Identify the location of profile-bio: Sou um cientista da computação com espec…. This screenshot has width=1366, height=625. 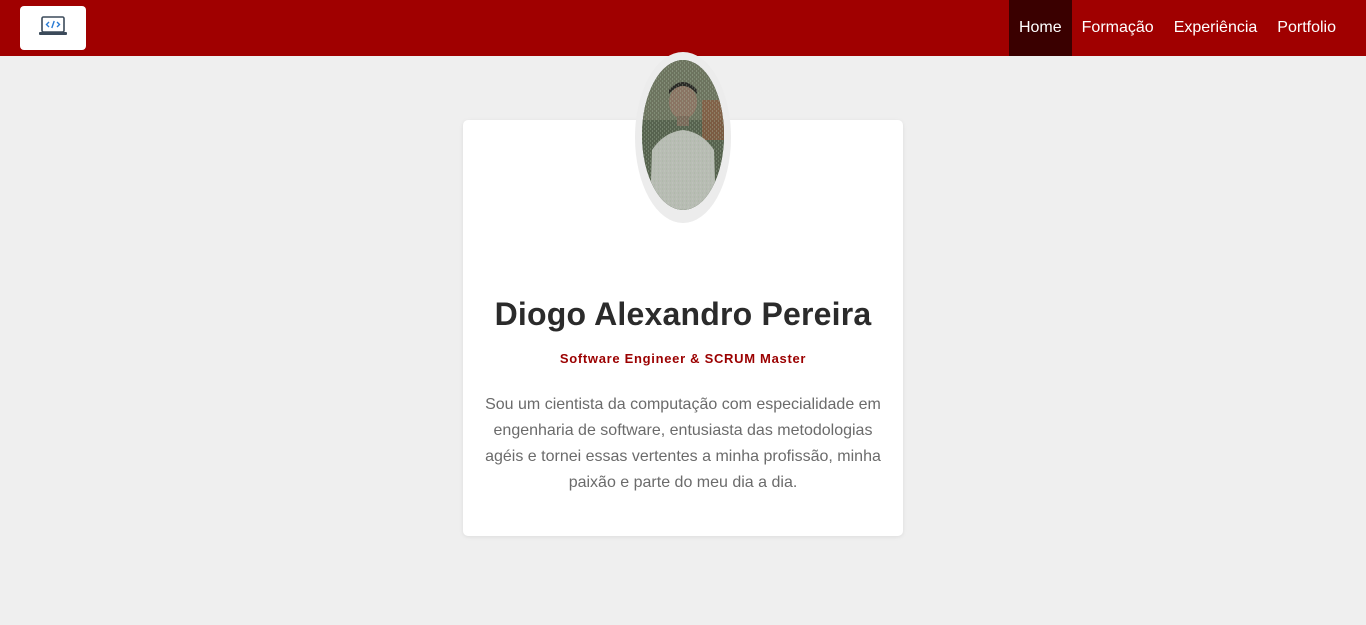
(683, 443).